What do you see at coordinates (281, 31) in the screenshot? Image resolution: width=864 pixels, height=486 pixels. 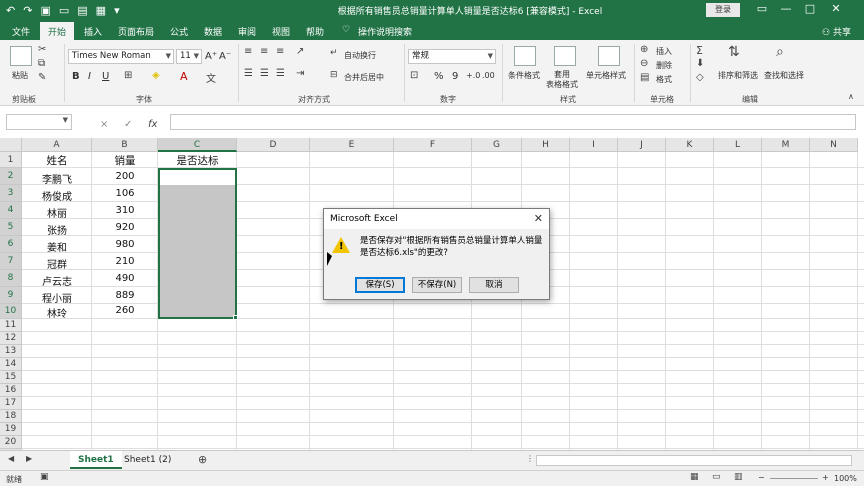 I see `tab-view: 视图` at bounding box center [281, 31].